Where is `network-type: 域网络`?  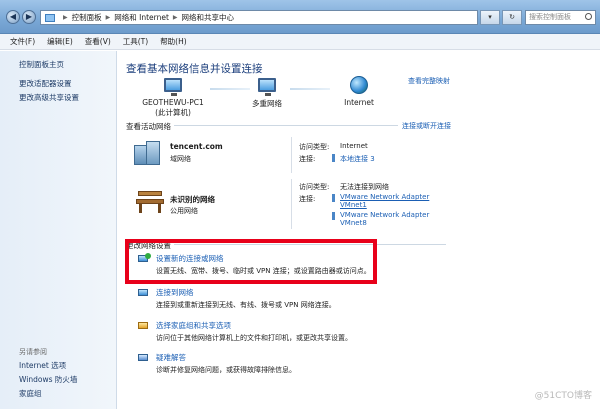
network-type: 域网络 is located at coordinates (180, 159).